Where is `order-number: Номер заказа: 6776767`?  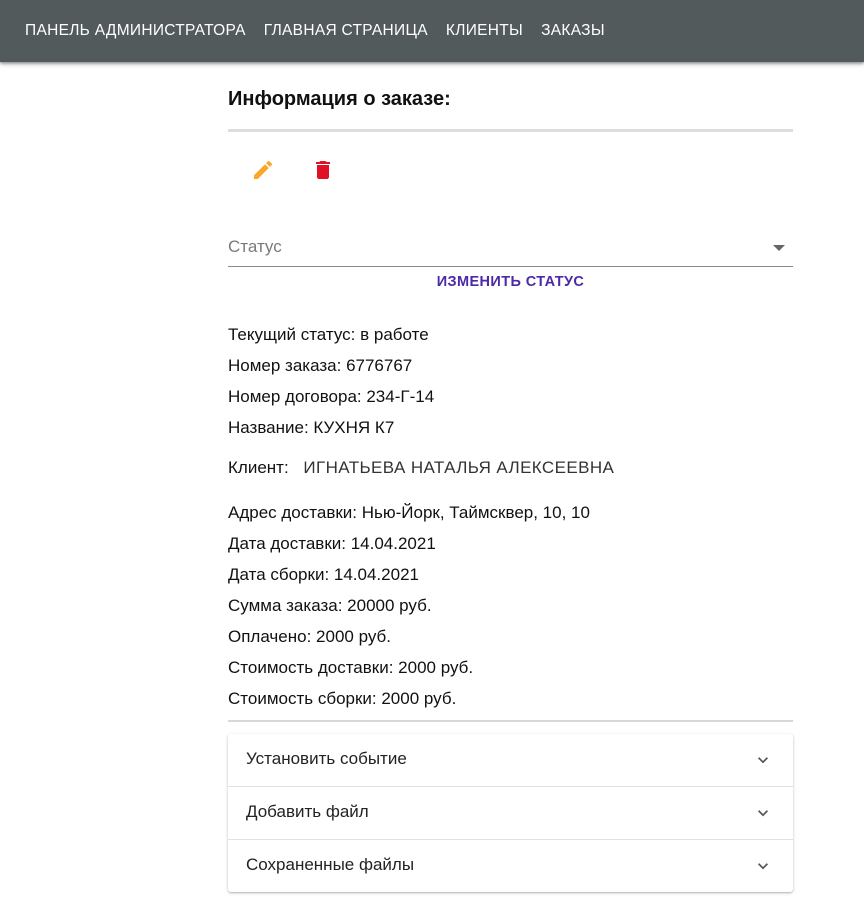 order-number: Номер заказа: 6776767 is located at coordinates (320, 365).